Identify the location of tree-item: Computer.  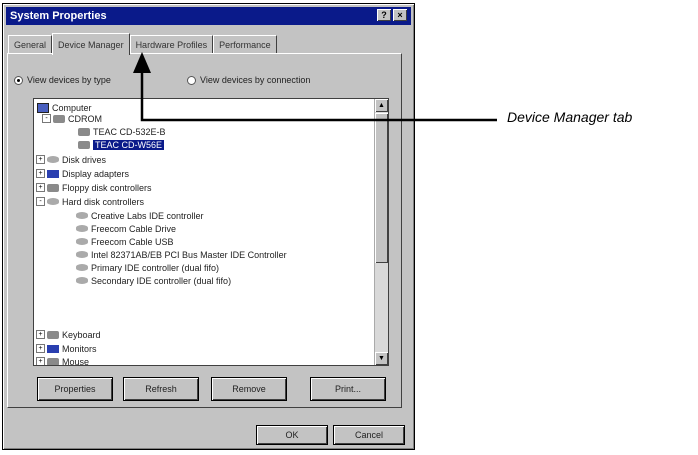
(64, 107).